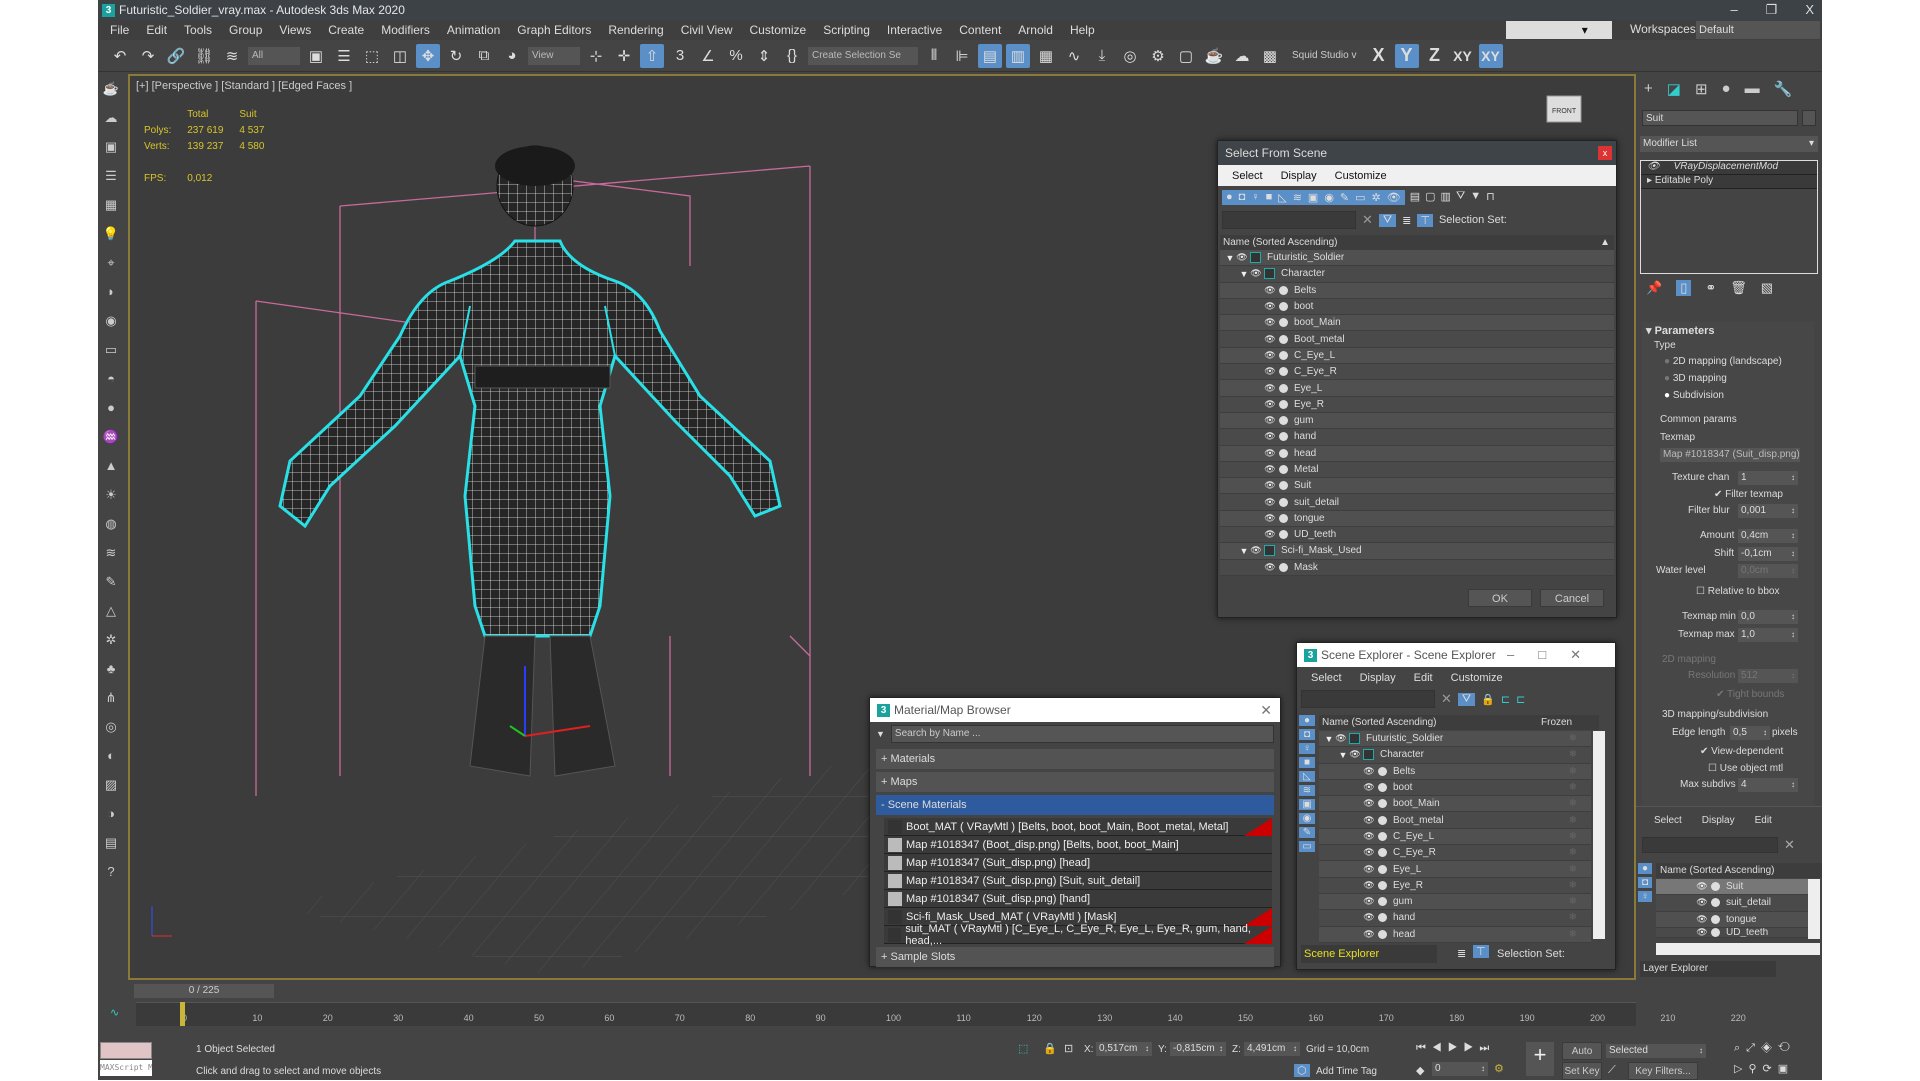 This screenshot has height=1081, width=1920. What do you see at coordinates (1417, 486) in the screenshot?
I see `tree-row-suit: 👁 Suit` at bounding box center [1417, 486].